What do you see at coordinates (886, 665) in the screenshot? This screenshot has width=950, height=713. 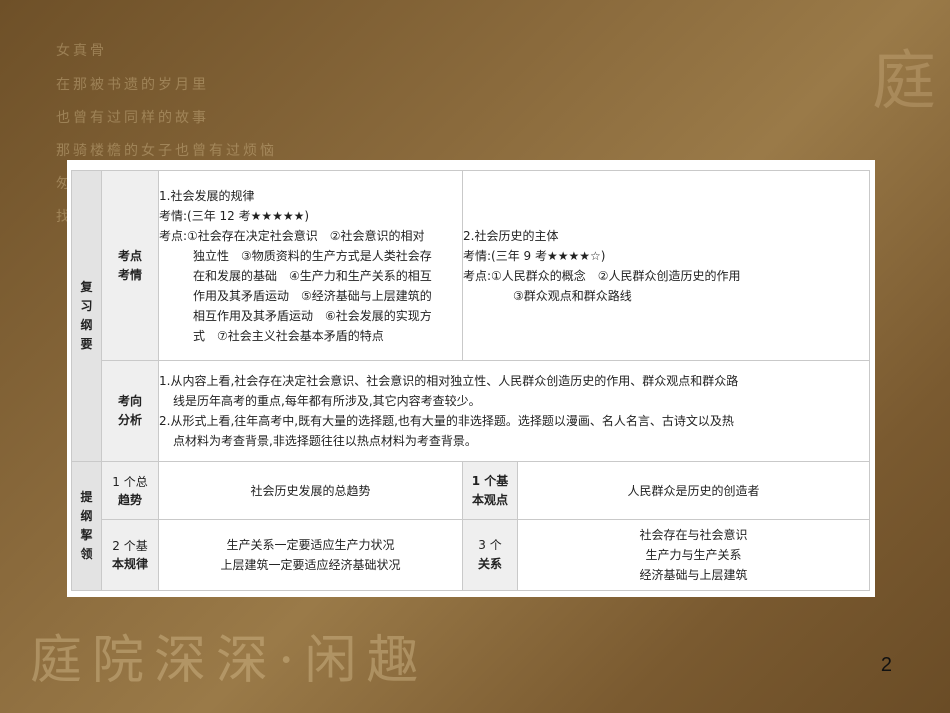 I see `page-number: 2` at bounding box center [886, 665].